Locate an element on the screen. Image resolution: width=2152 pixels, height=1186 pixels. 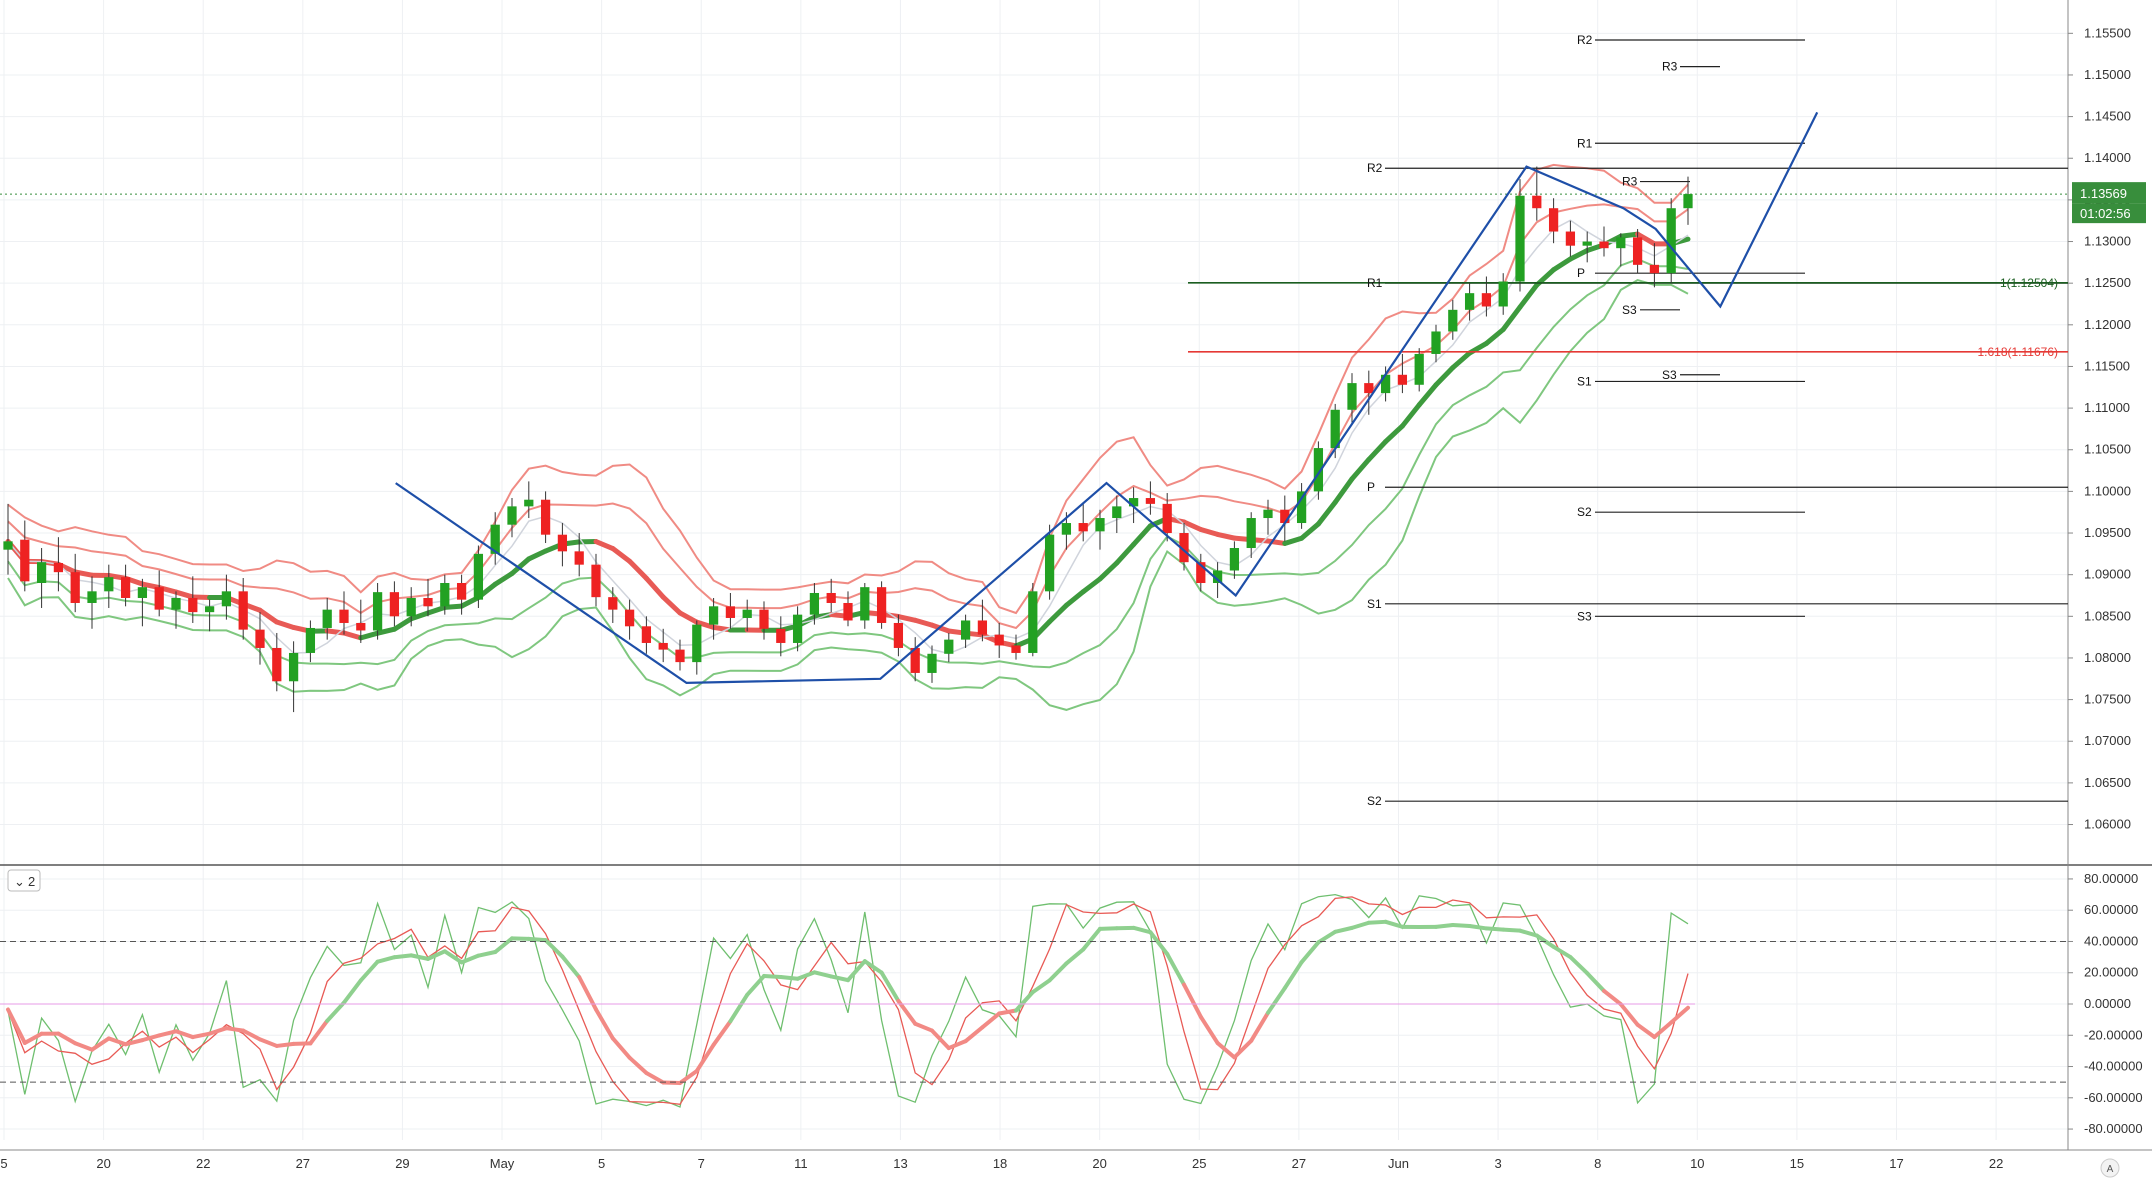
price-tick-label: 1.11500 is located at coordinates (2107, 365).